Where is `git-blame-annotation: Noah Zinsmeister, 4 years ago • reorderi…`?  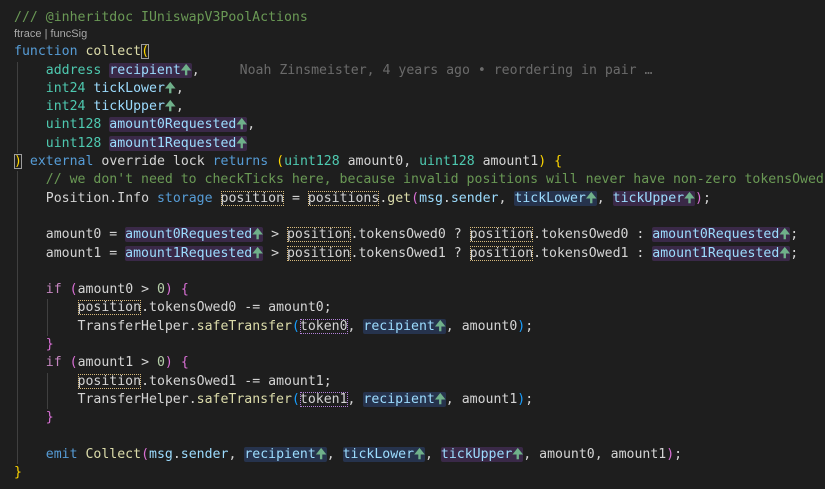
git-blame-annotation: Noah Zinsmeister, 4 years ago • reorderi… is located at coordinates (446, 70).